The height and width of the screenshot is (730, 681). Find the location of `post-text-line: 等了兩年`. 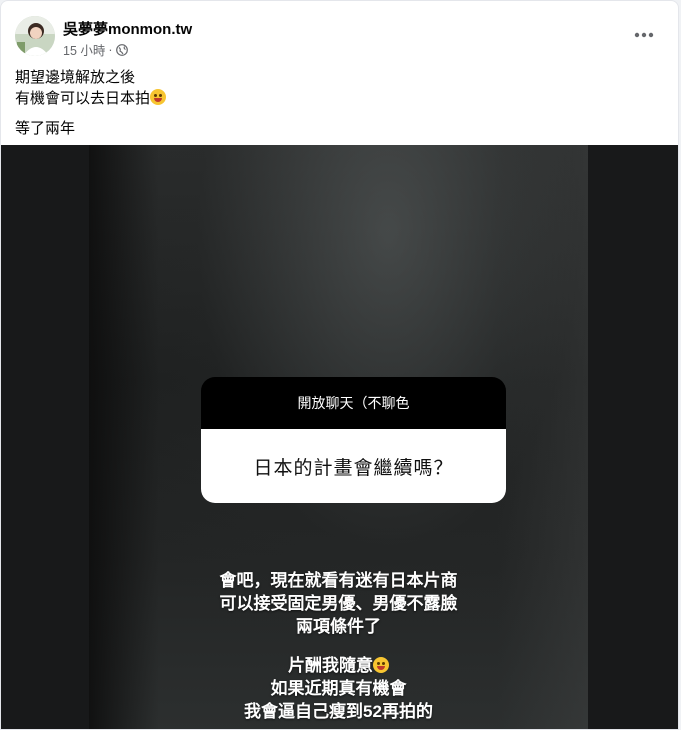

post-text-line: 等了兩年 is located at coordinates (45, 128).